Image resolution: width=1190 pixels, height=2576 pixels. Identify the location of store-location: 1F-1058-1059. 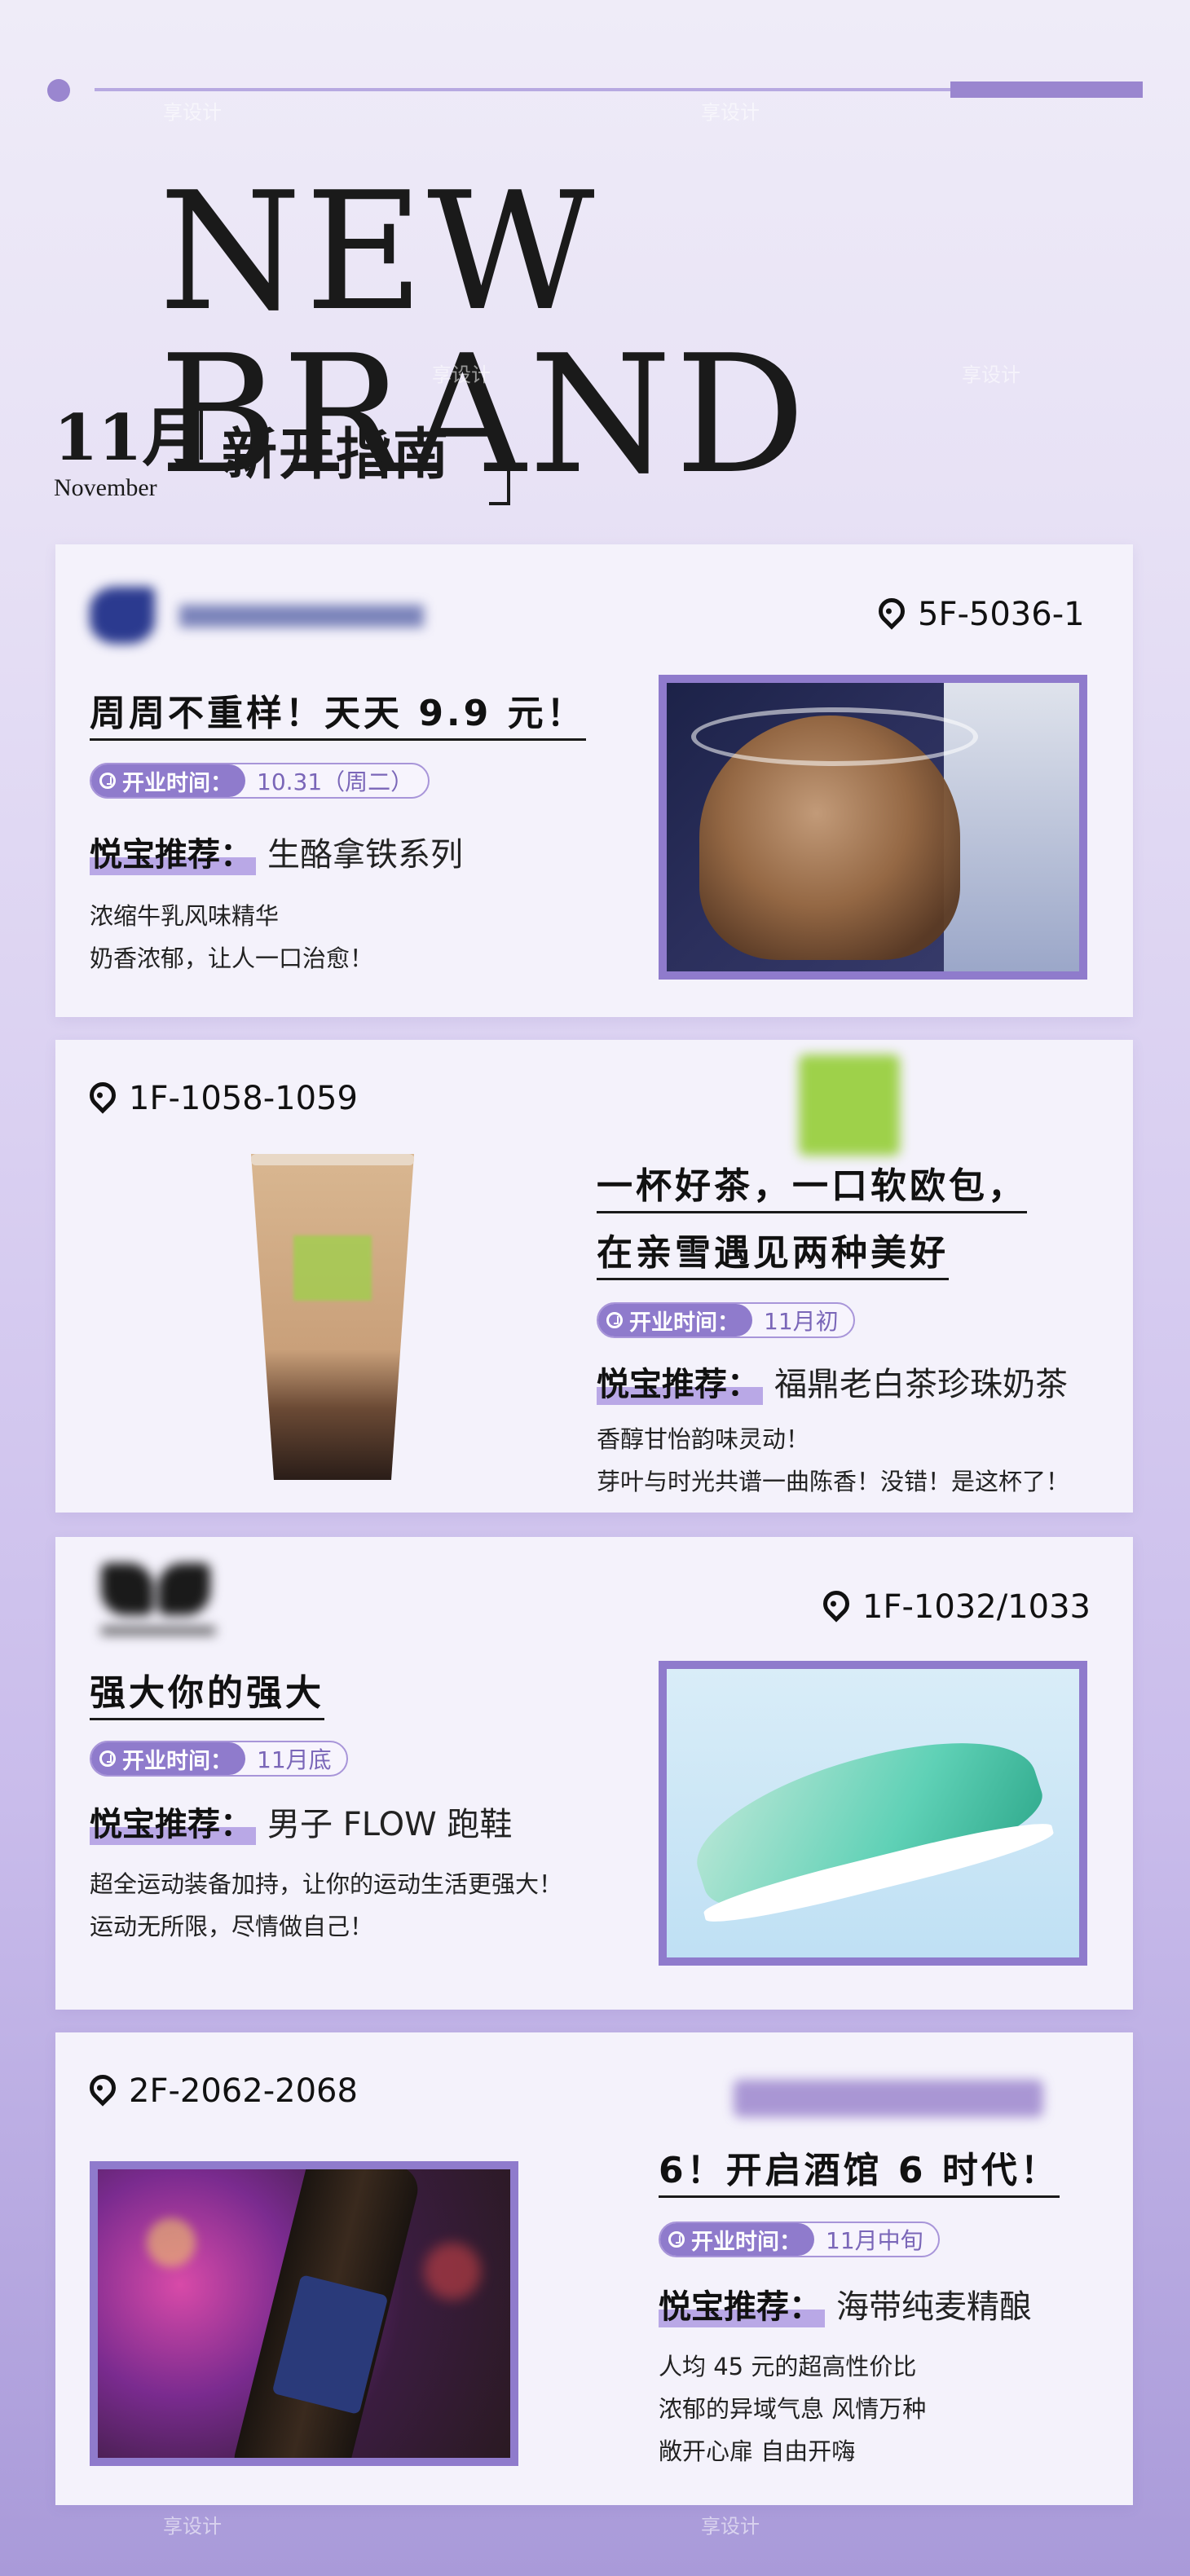
(221, 1097).